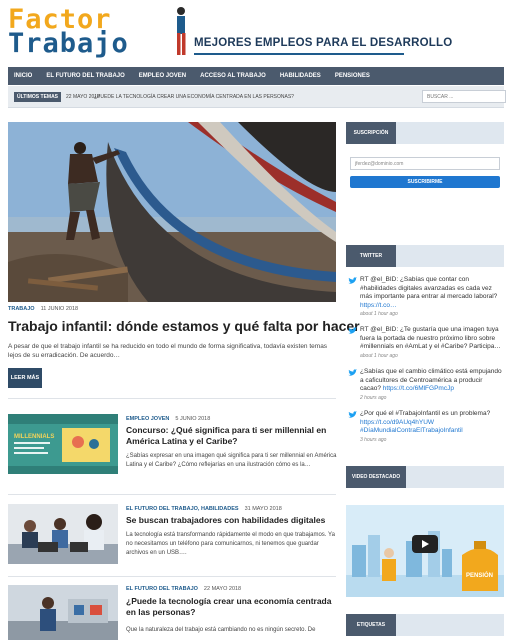  I want to click on tags-header: ETIQUETAS, so click(425, 625).